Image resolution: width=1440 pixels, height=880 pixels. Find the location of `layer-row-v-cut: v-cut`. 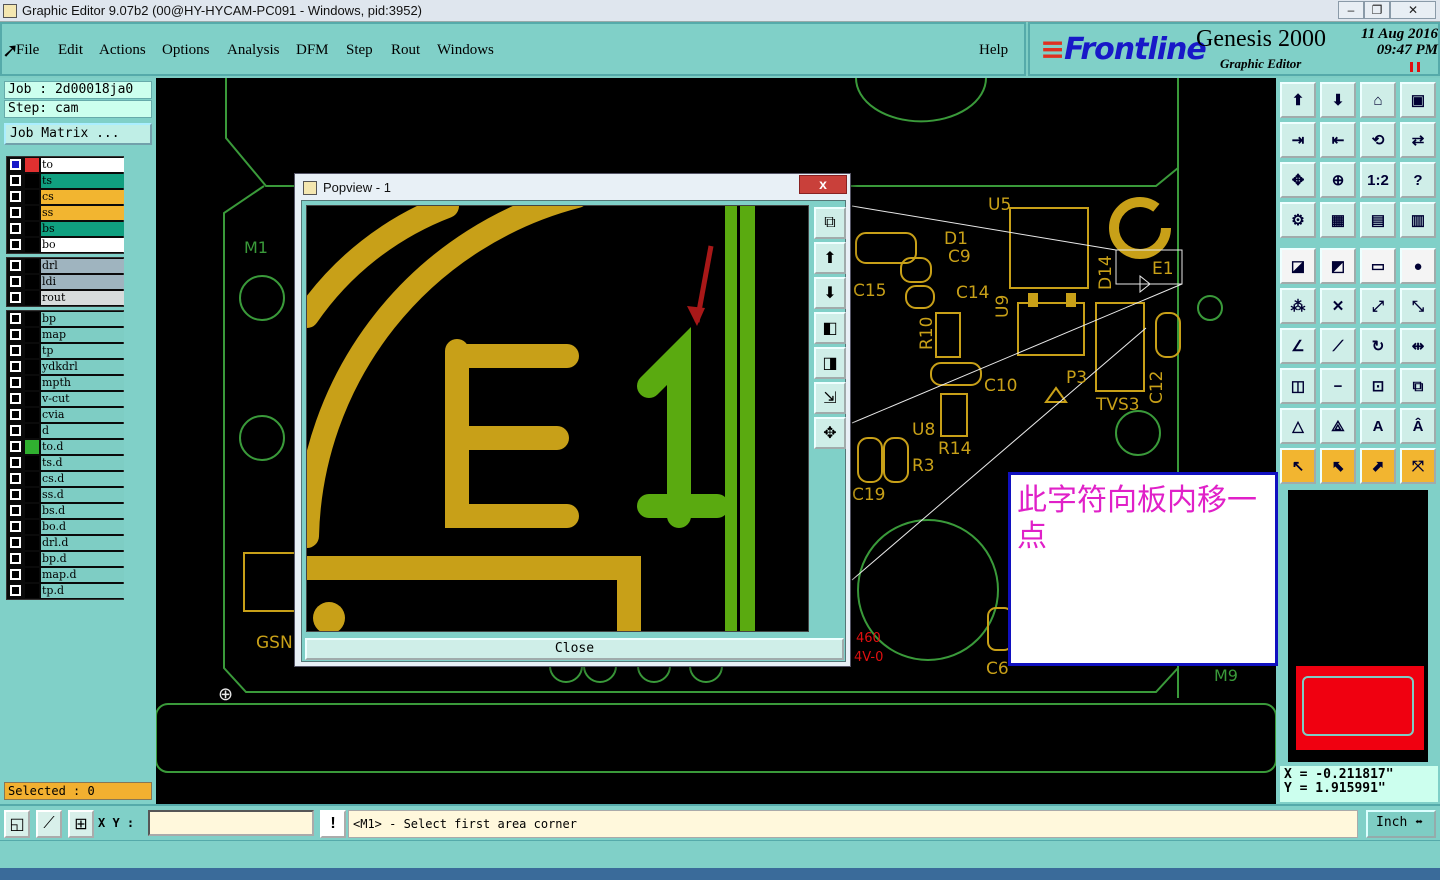

layer-row-v-cut: v-cut is located at coordinates (65, 399).